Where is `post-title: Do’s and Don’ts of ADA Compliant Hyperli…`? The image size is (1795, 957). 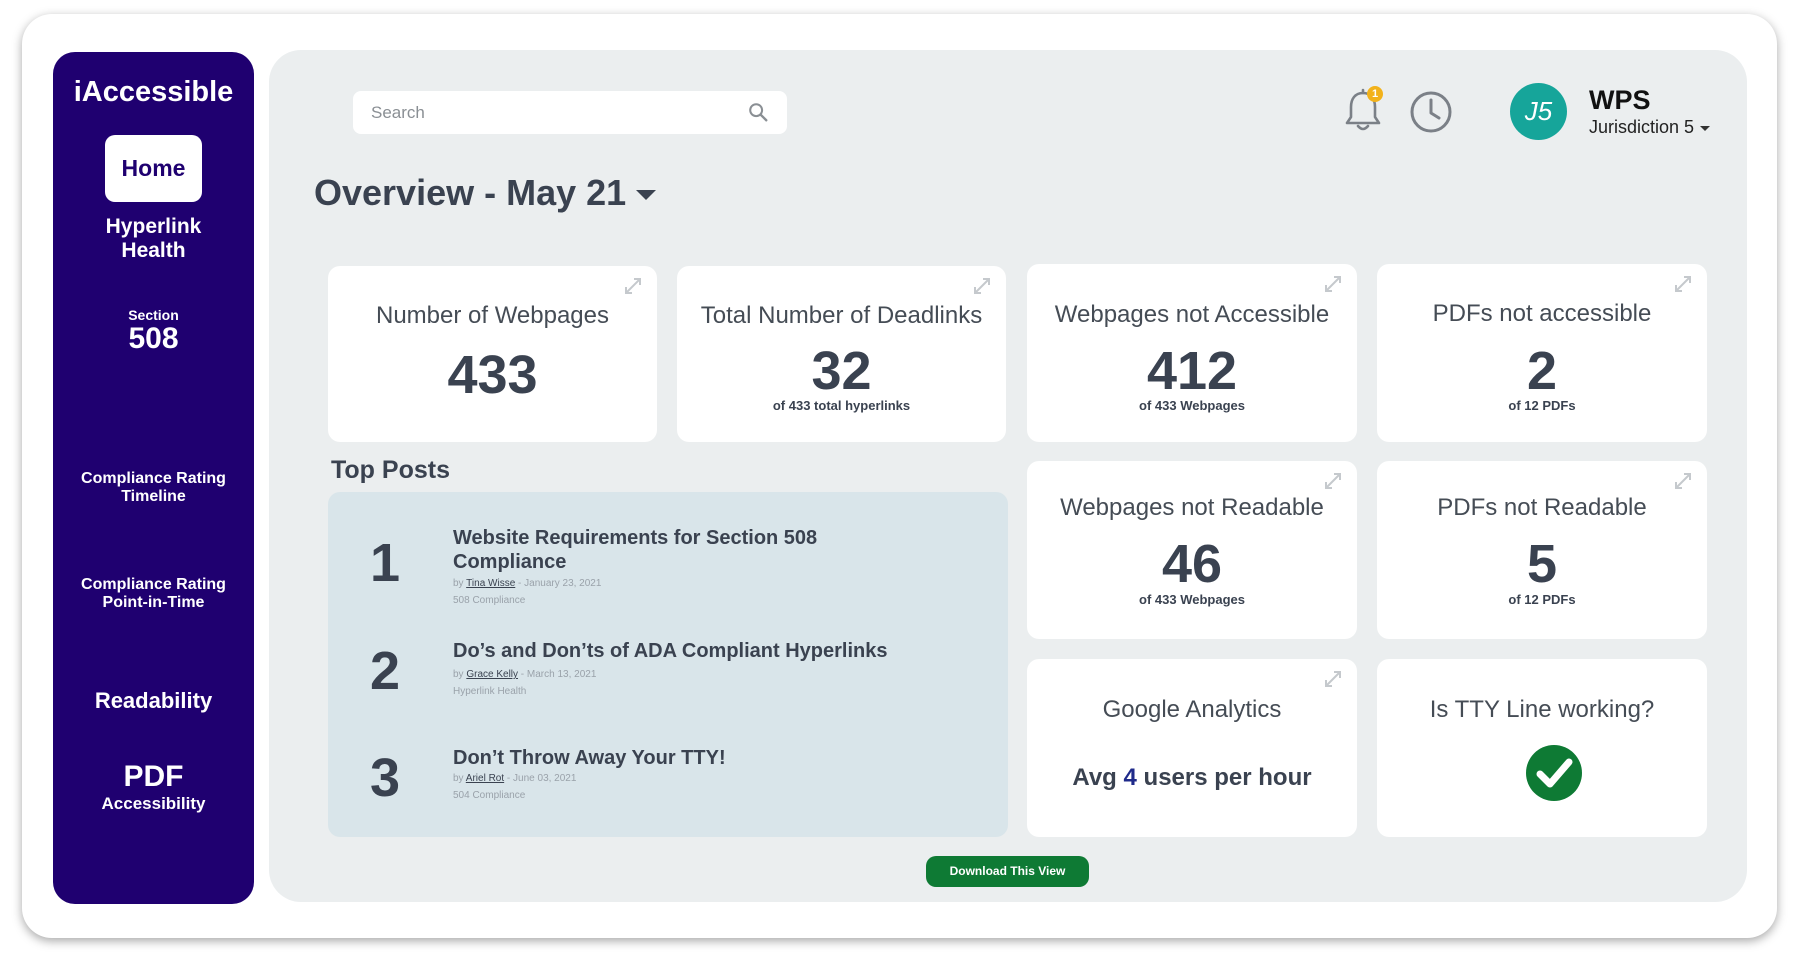 post-title: Do’s and Don’ts of ADA Compliant Hyperli… is located at coordinates (693, 651).